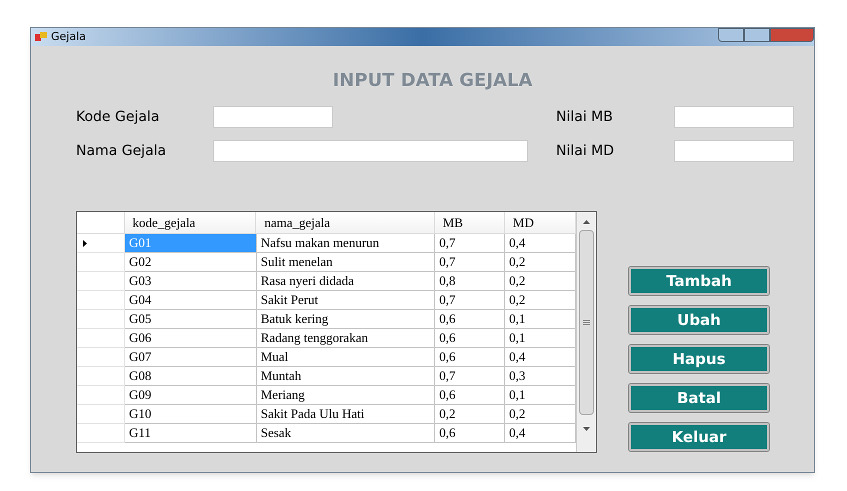 This screenshot has width=847, height=491. Describe the element at coordinates (190, 300) in the screenshot. I see `table-cell: G04` at that location.